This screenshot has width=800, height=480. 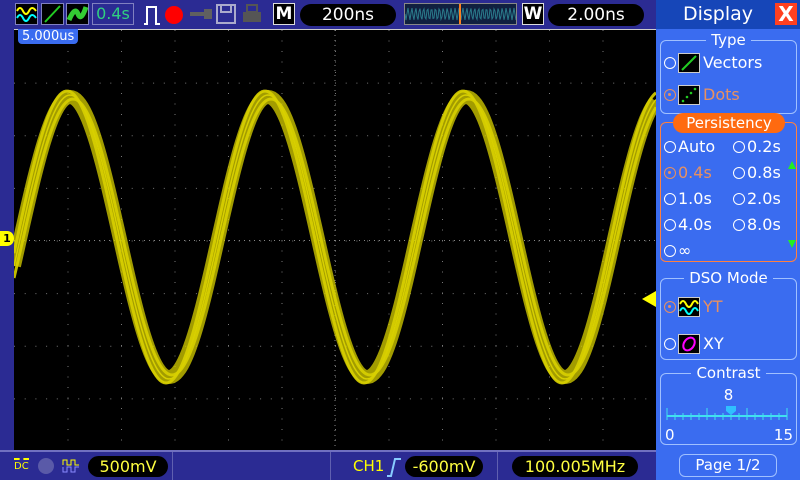 What do you see at coordinates (728, 373) in the screenshot?
I see `contrast-label: Contrast` at bounding box center [728, 373].